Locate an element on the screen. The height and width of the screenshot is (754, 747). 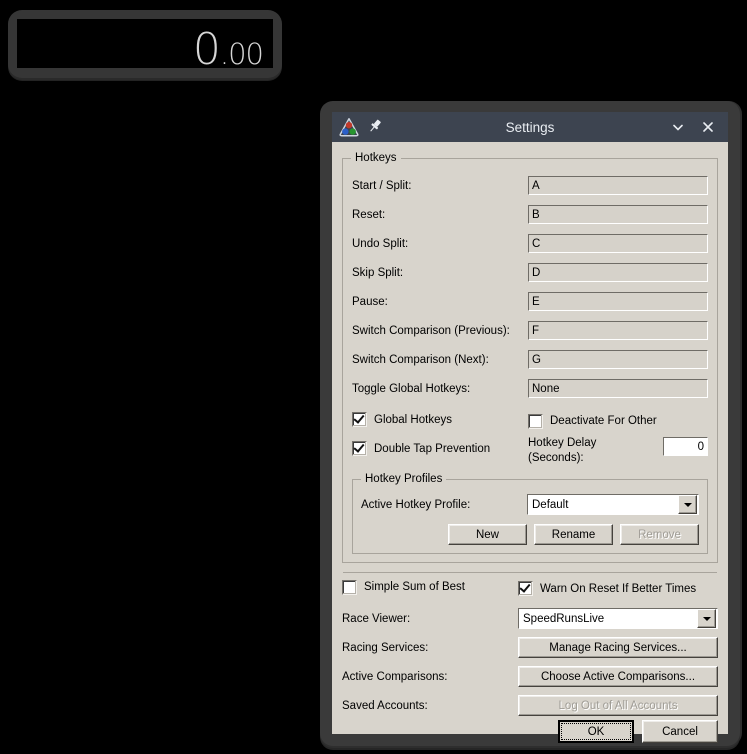
checkbox-simple-sum-of-best-box is located at coordinates (349, 587).